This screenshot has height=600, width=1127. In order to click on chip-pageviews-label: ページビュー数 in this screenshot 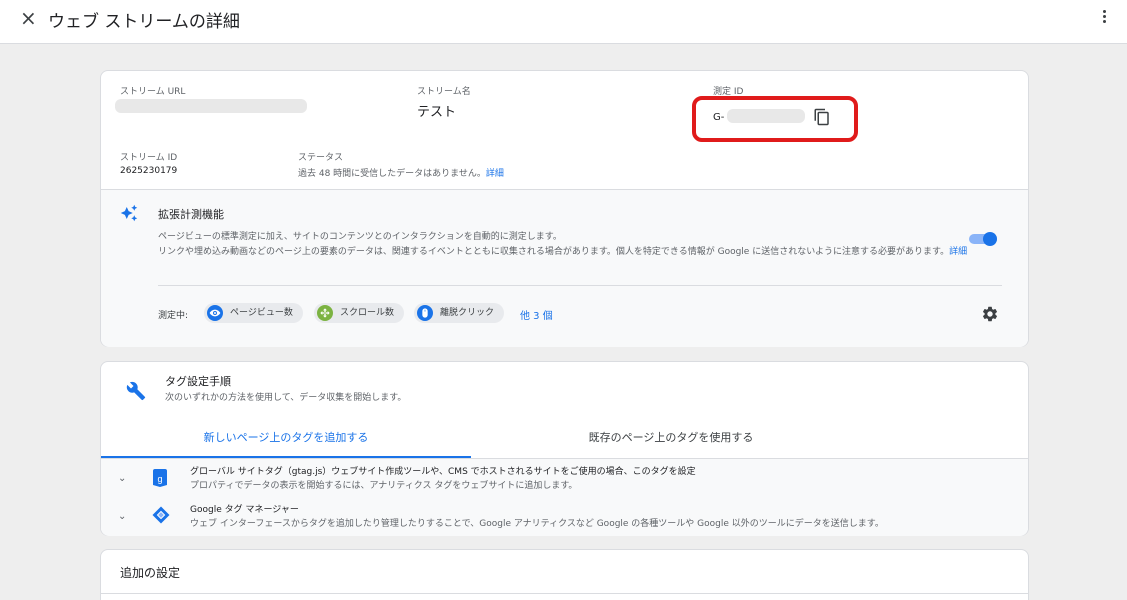, I will do `click(261, 313)`.